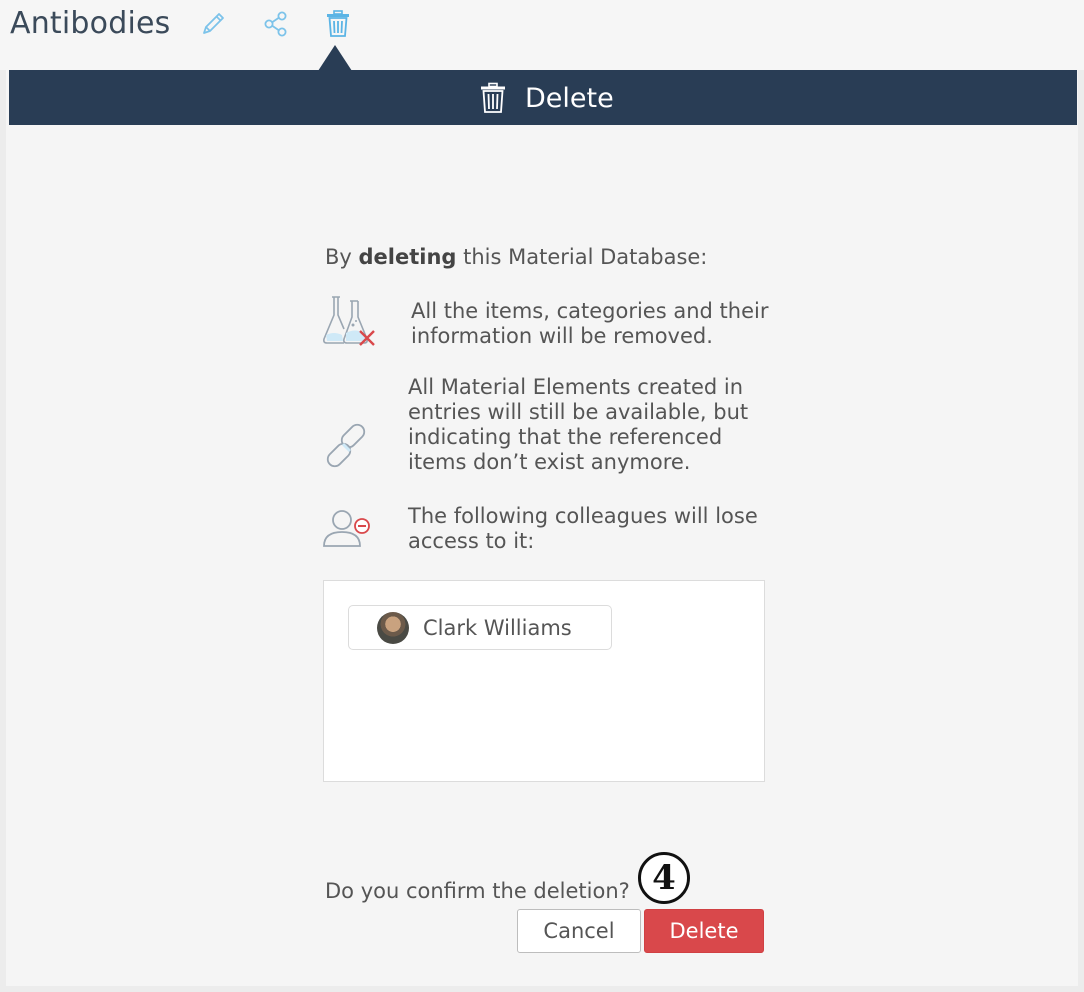 The width and height of the screenshot is (1084, 992). I want to click on intro-bold: deleting, so click(407, 257).